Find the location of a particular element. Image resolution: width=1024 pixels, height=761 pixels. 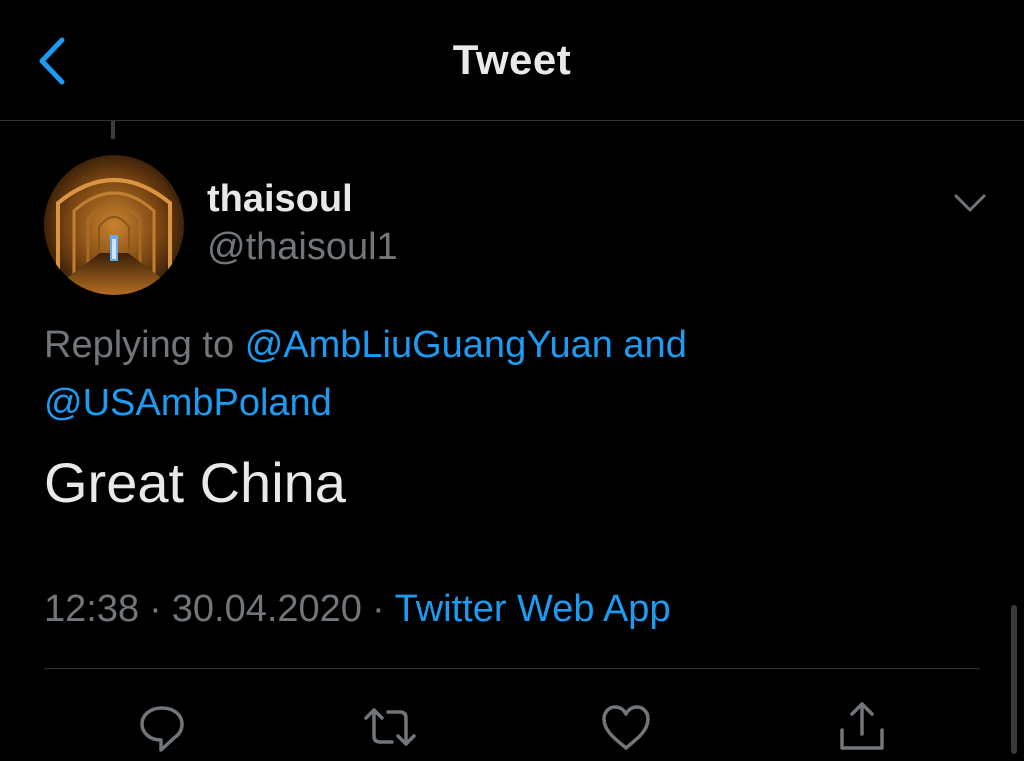

tweet-text: Great China is located at coordinates (195, 482).